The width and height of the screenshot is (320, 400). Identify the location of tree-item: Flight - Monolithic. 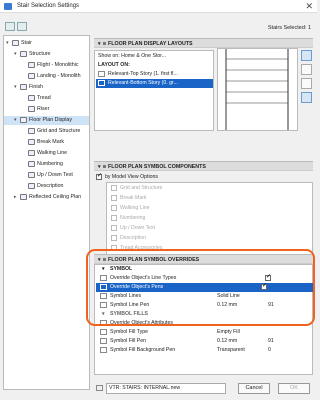
(46, 65).